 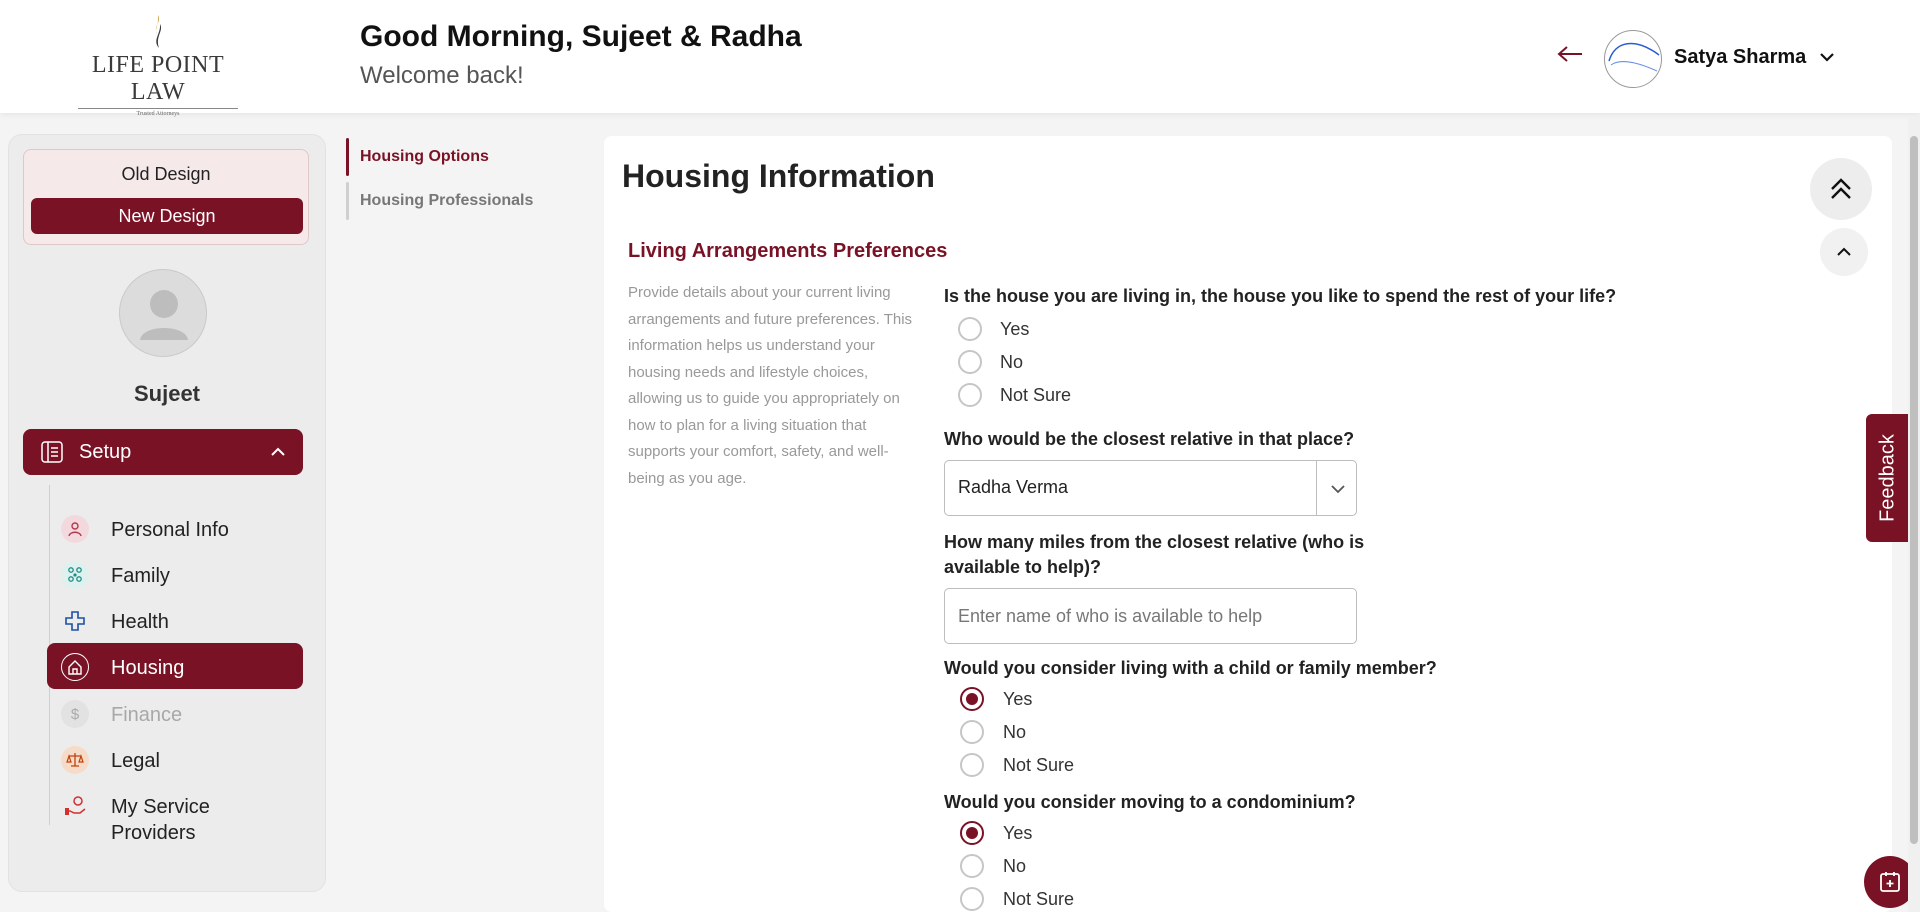 I want to click on feedback-label: Feedback, so click(x=1887, y=478).